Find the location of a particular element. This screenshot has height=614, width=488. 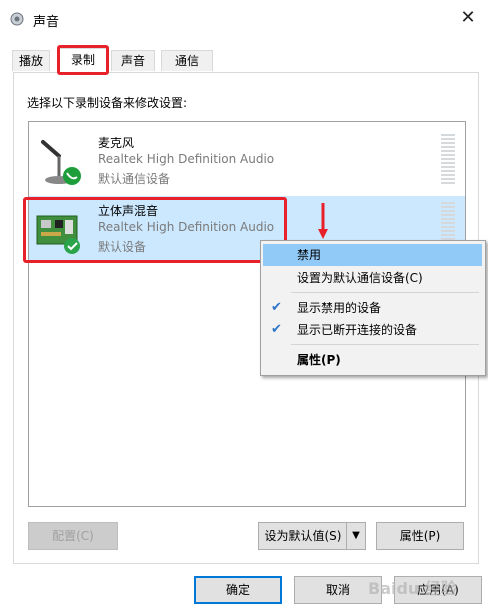

tab-playback: 播放 is located at coordinates (31, 60).